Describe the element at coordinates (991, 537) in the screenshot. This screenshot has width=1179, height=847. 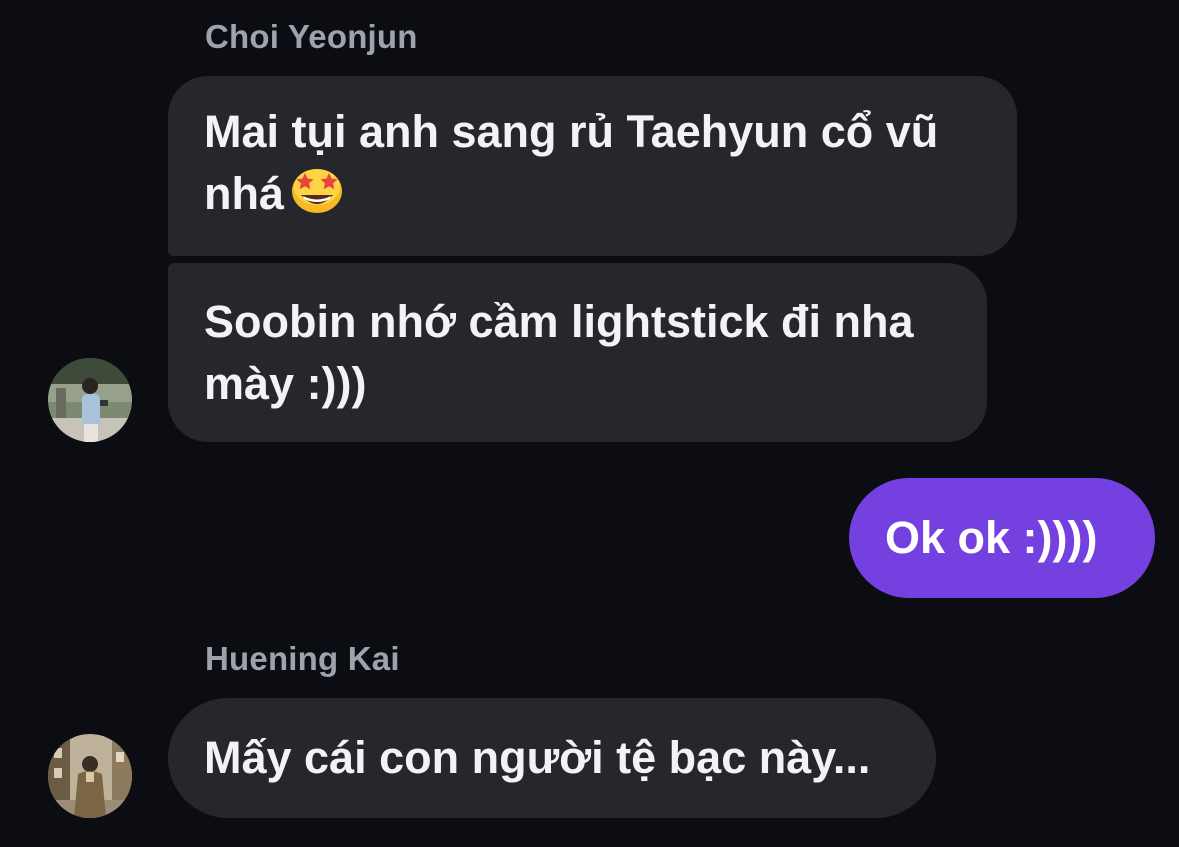
I see `message-text: Ok ok :))))` at that location.